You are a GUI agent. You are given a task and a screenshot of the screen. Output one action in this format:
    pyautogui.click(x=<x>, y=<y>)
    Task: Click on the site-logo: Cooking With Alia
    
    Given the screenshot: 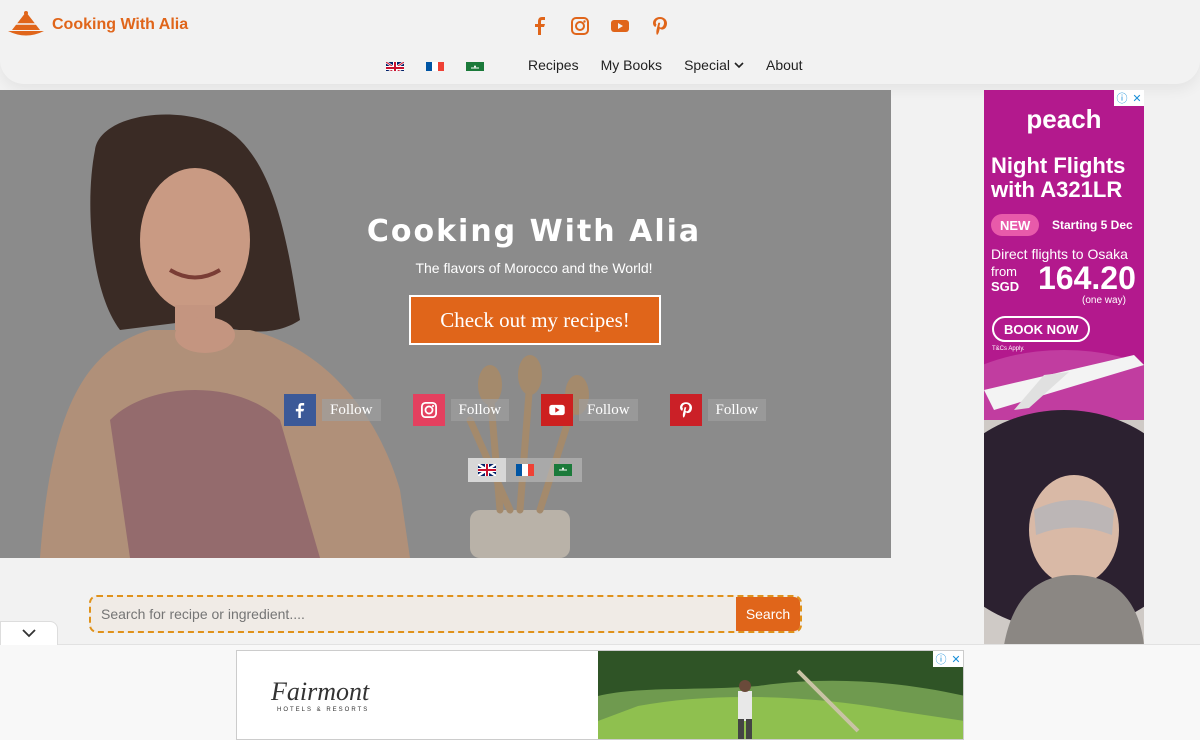 What is the action you would take?
    pyautogui.click(x=97, y=25)
    